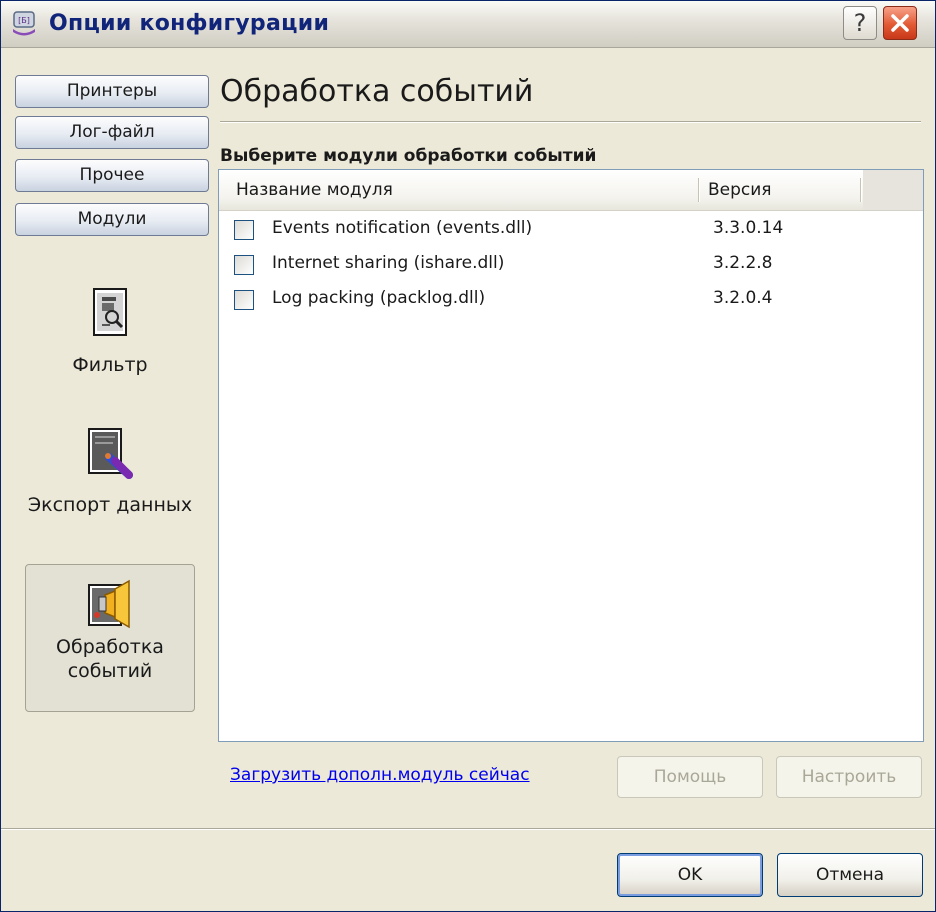 The width and height of the screenshot is (936, 912). I want to click on close-icon, so click(900, 23).